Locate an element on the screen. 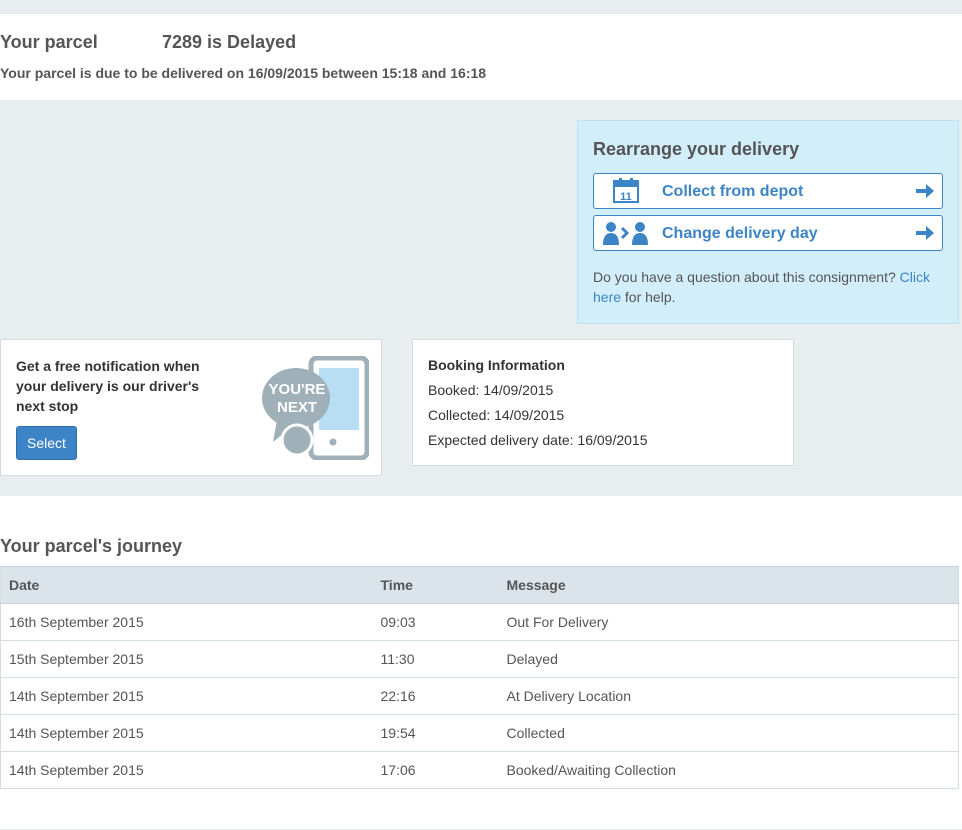  parcel-header is located at coordinates (481, 57).